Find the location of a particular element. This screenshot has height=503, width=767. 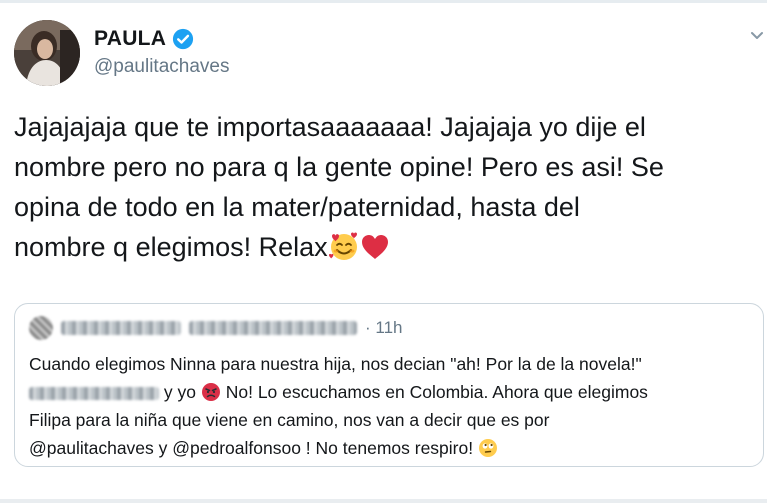

quoted-tweet-header: · 11h is located at coordinates (216, 328).